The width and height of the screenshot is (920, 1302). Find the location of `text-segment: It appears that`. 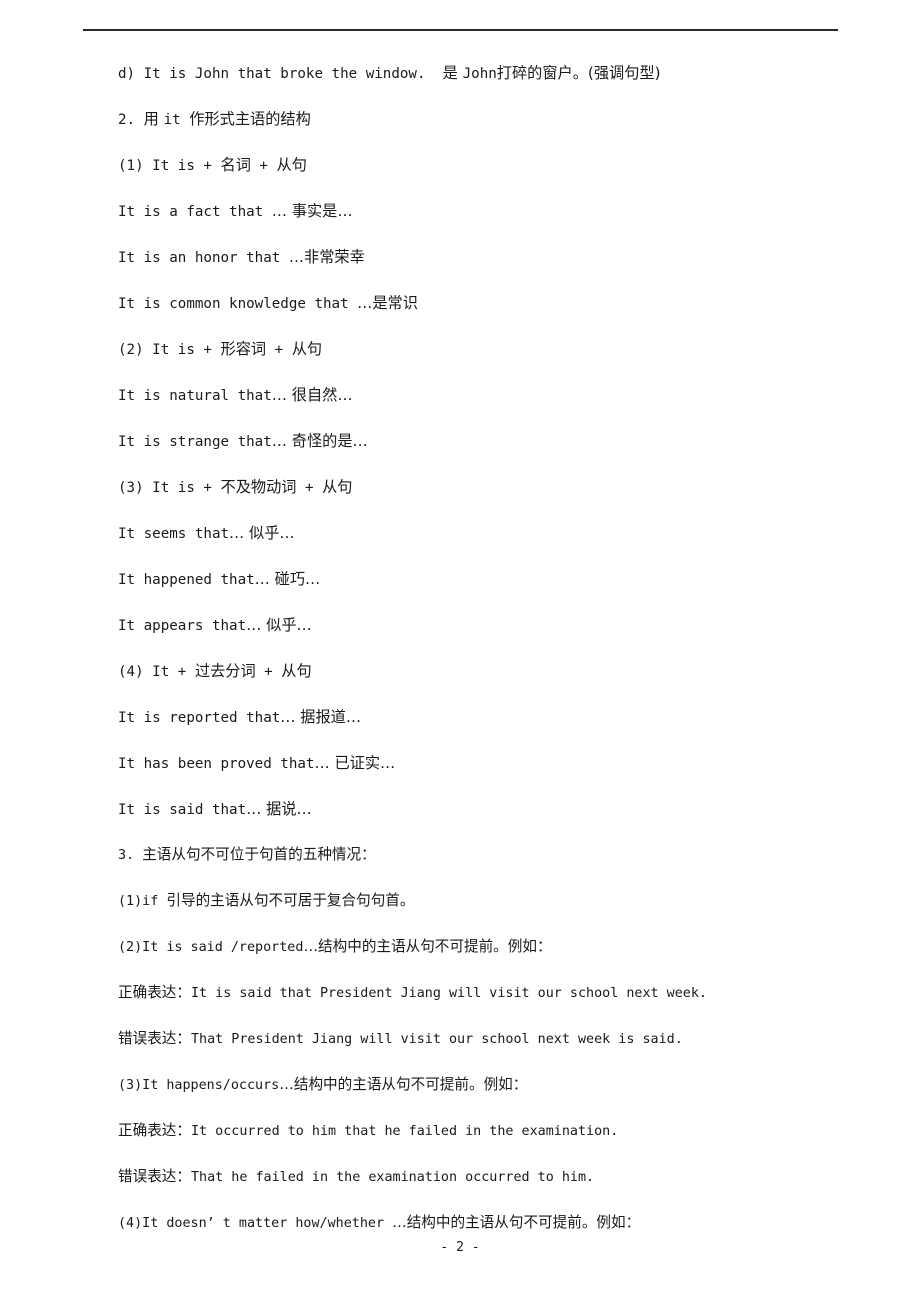

text-segment: It appears that is located at coordinates (182, 626).